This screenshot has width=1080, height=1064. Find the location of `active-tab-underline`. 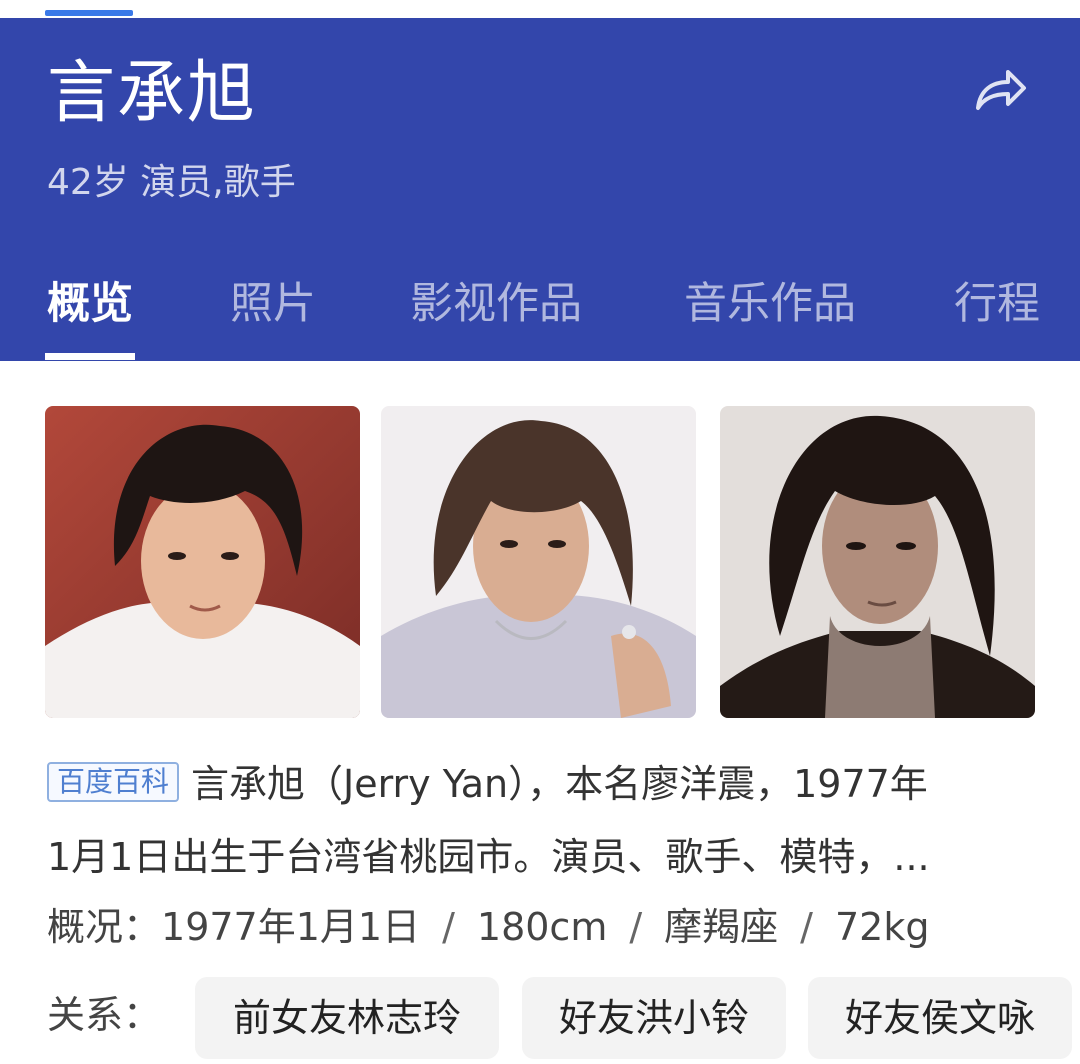

active-tab-underline is located at coordinates (90, 356).